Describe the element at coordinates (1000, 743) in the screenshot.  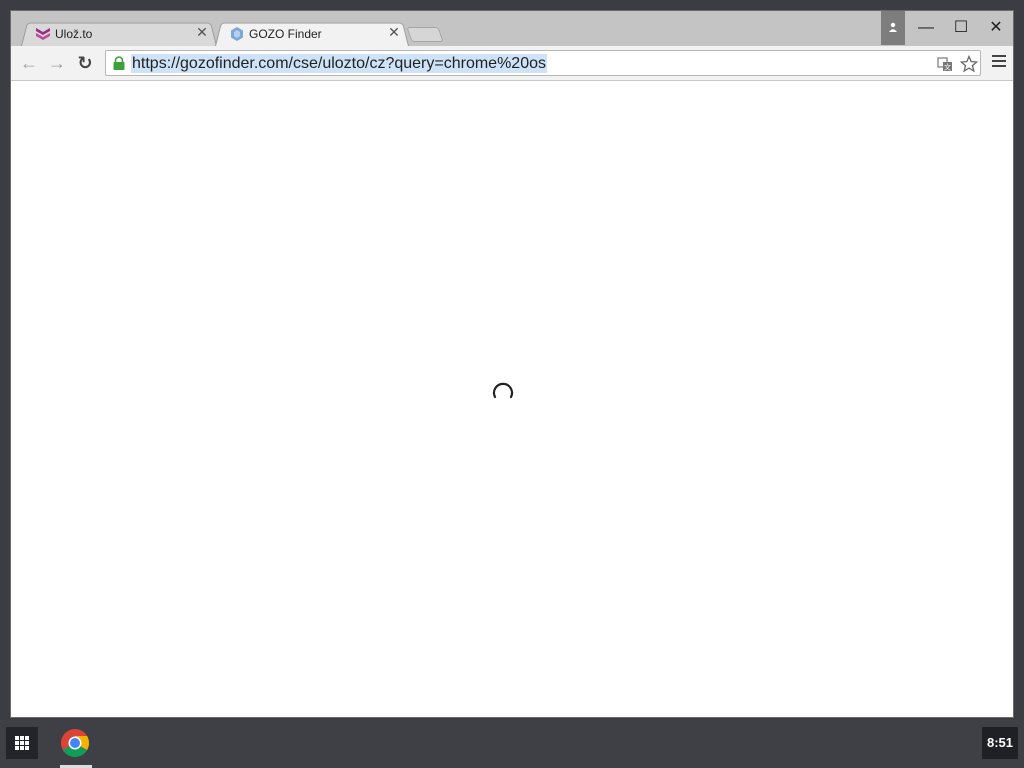
I see `status-area-clock: 8:51` at that location.